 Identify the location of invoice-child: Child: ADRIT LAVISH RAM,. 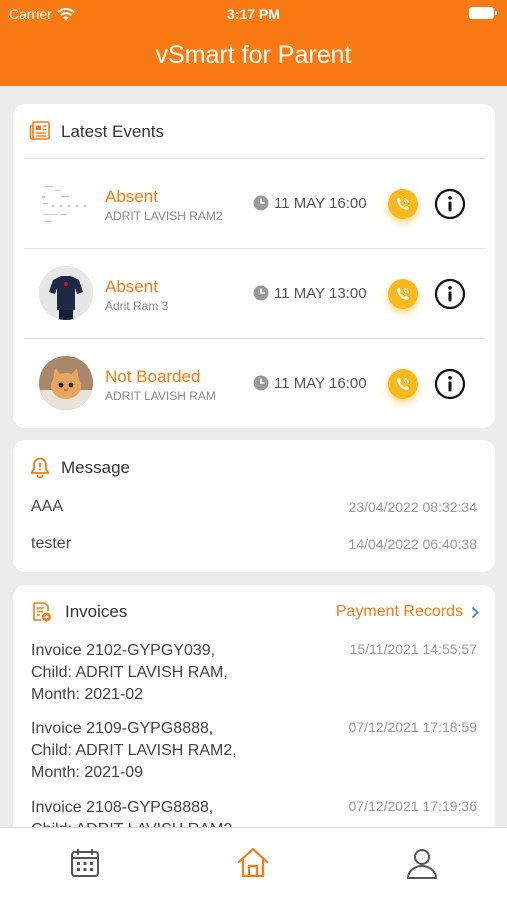
(129, 672).